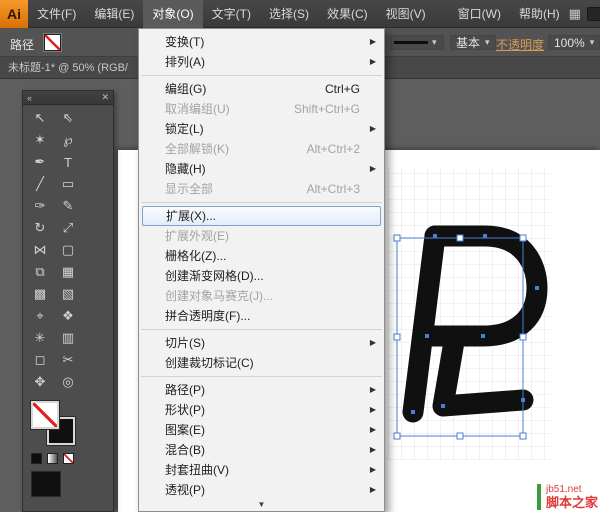 The height and width of the screenshot is (512, 600). Describe the element at coordinates (333, 189) in the screenshot. I see `menu-item-shortcut: Alt+Ctrl+3` at that location.